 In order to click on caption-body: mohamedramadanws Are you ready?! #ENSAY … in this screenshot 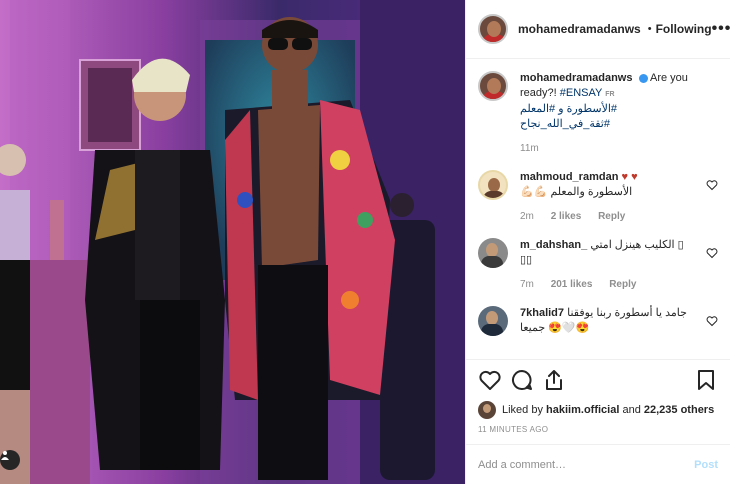, I will do `click(619, 113)`.